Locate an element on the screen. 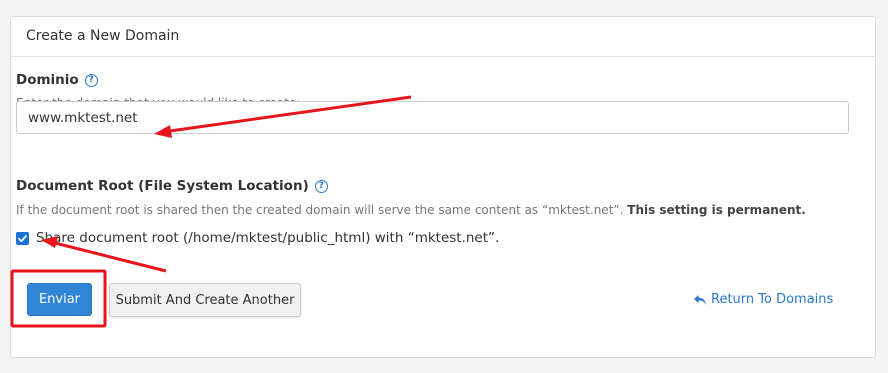  docroot-label-row: Document Root (File System Location) ? is located at coordinates (172, 186).